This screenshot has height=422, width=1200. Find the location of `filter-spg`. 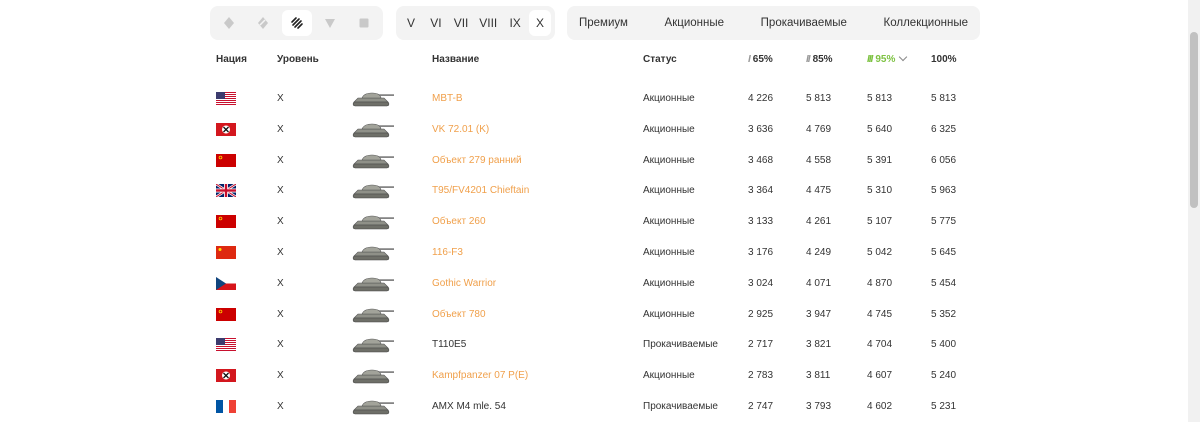

filter-spg is located at coordinates (364, 23).